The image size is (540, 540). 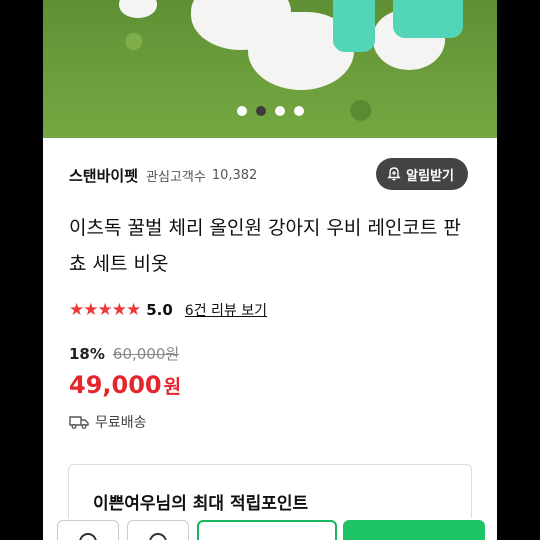 What do you see at coordinates (103, 175) in the screenshot?
I see `seller-name: 스탠바이펫` at bounding box center [103, 175].